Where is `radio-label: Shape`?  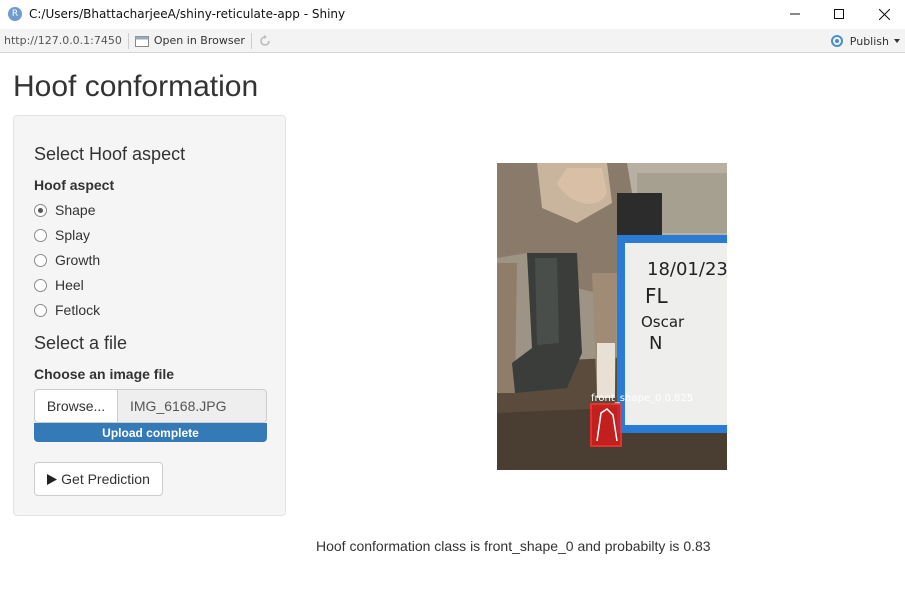
radio-label: Shape is located at coordinates (75, 210).